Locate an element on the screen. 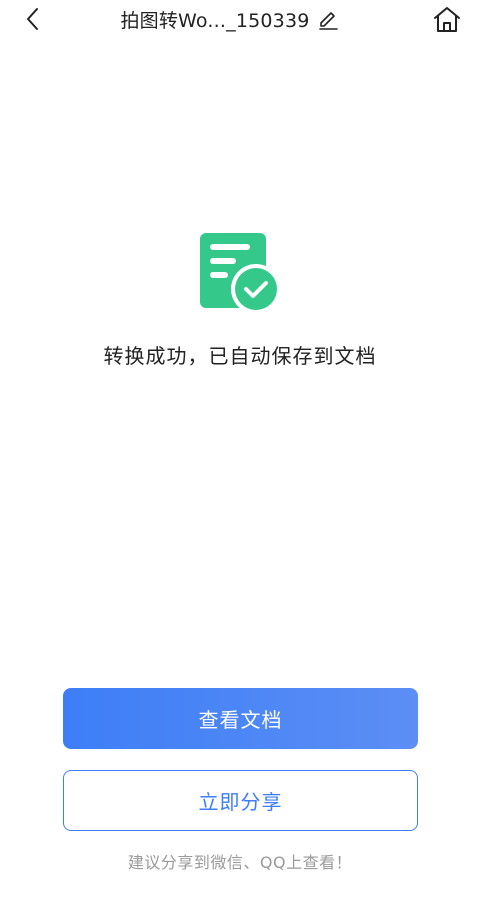 The image size is (480, 903). home-button is located at coordinates (447, 19).